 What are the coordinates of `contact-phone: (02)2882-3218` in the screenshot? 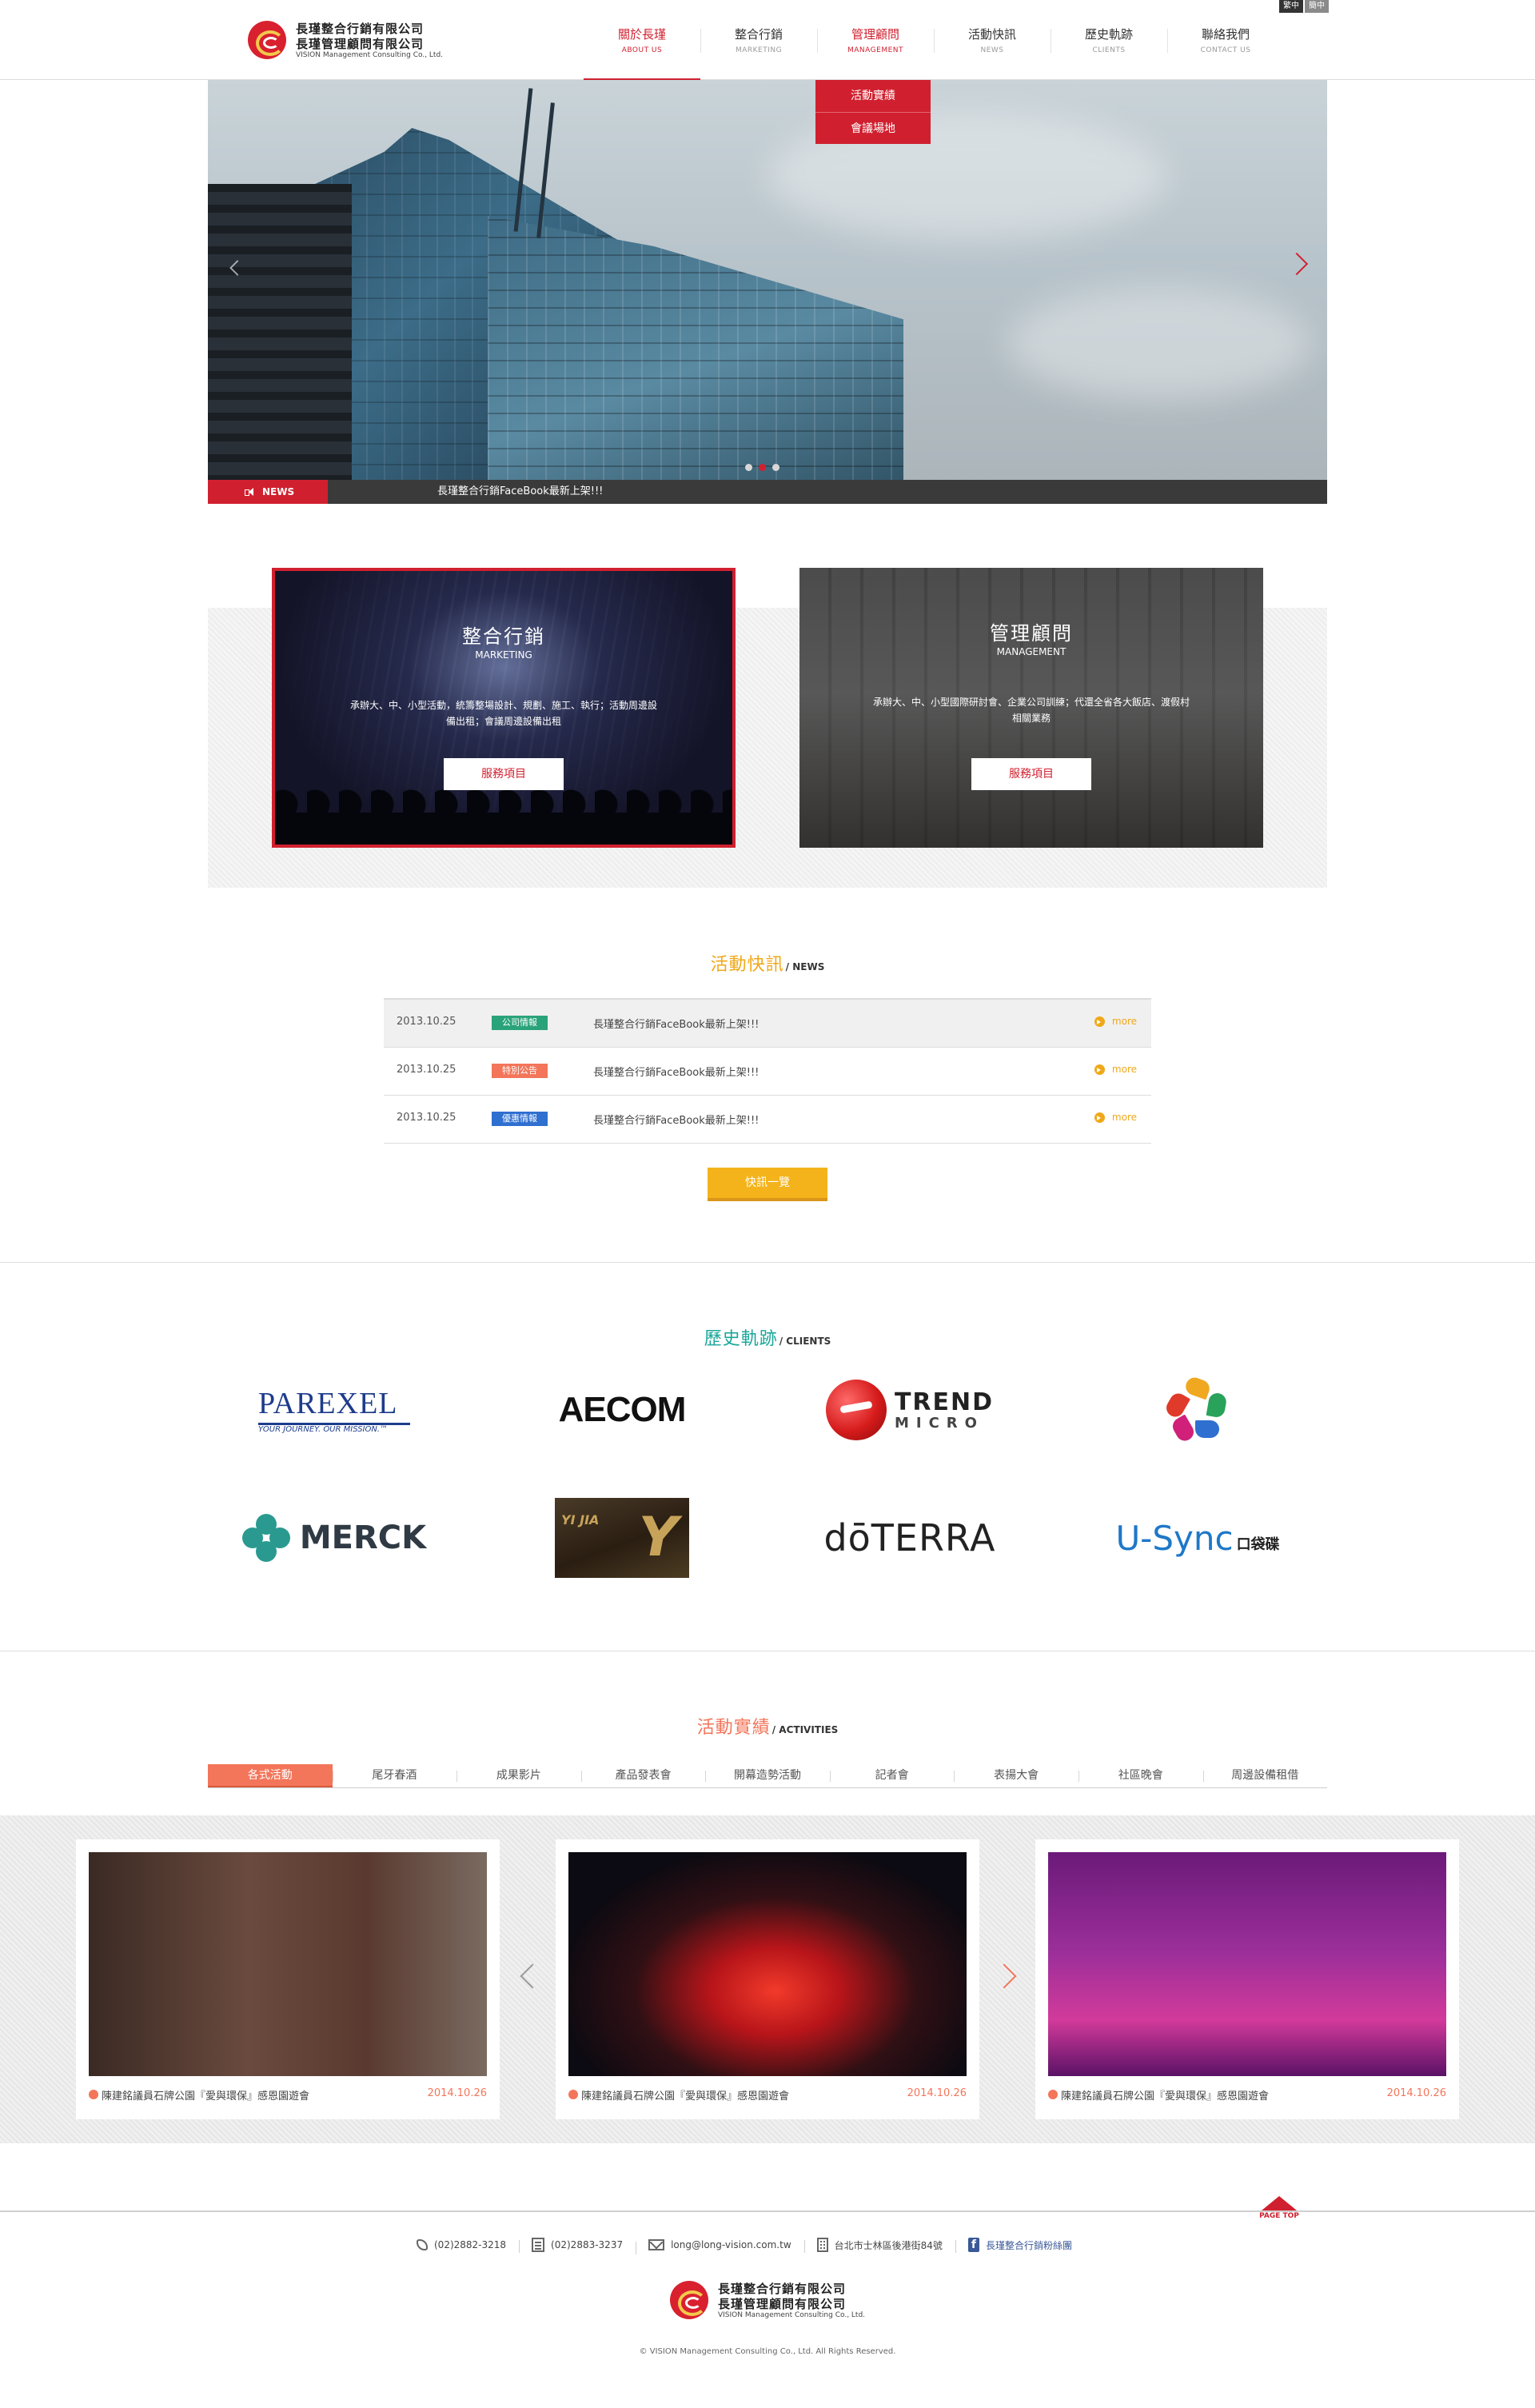 It's located at (461, 2244).